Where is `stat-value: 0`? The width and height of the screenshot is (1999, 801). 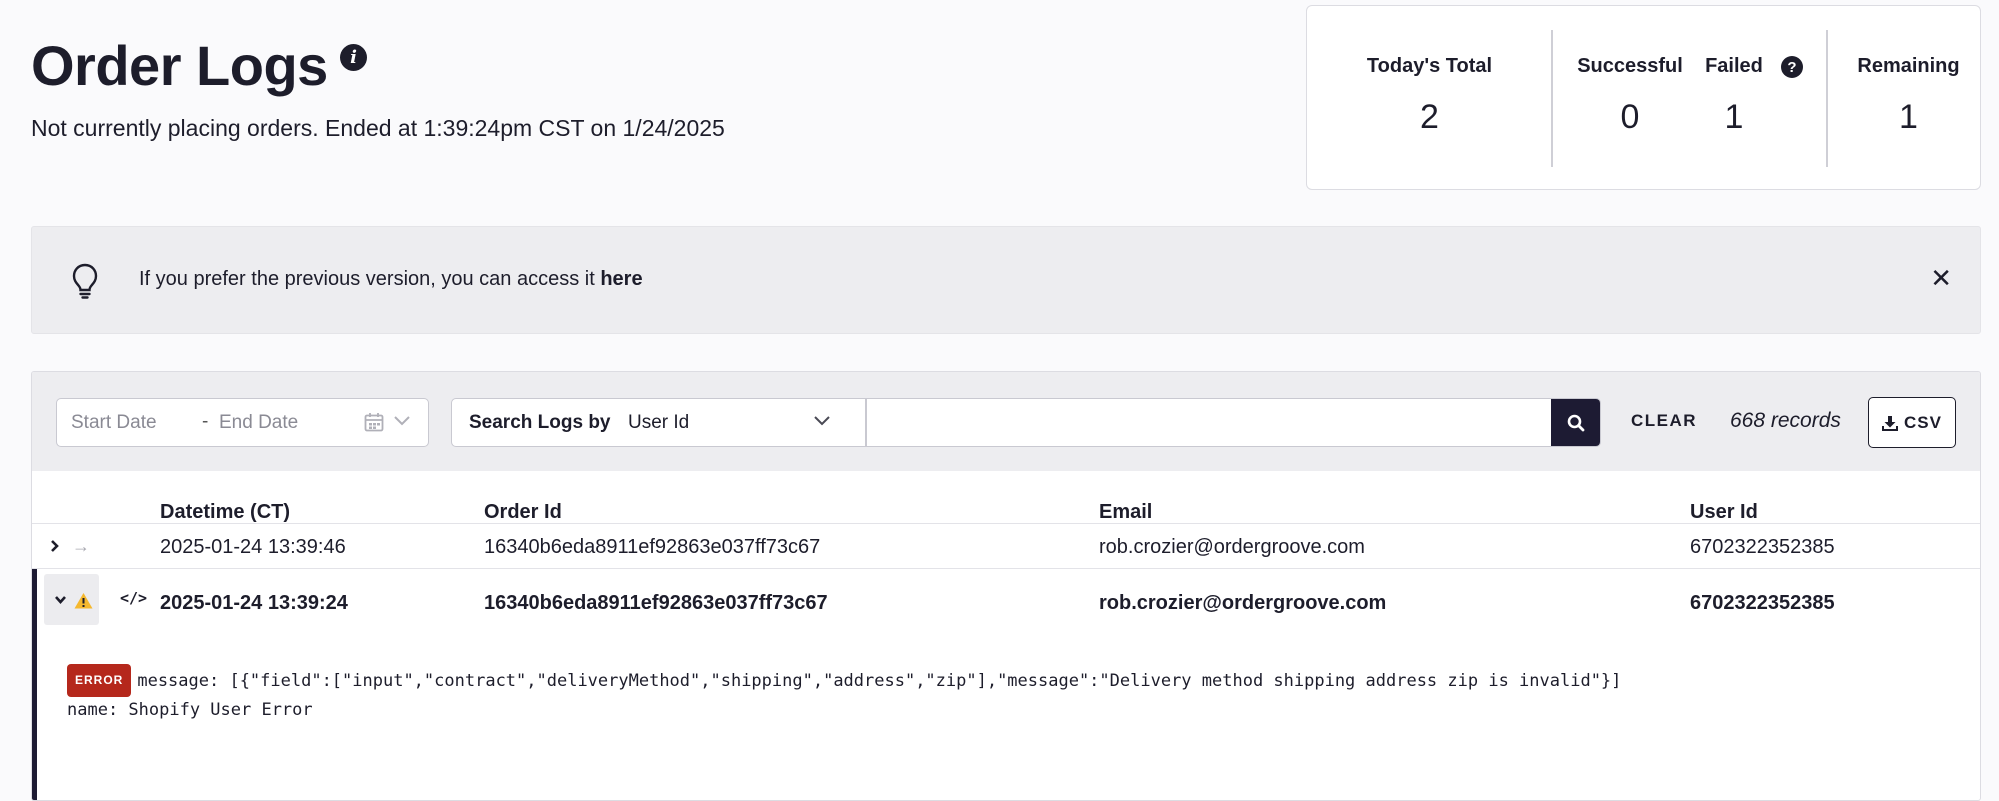
stat-value: 0 is located at coordinates (1630, 117).